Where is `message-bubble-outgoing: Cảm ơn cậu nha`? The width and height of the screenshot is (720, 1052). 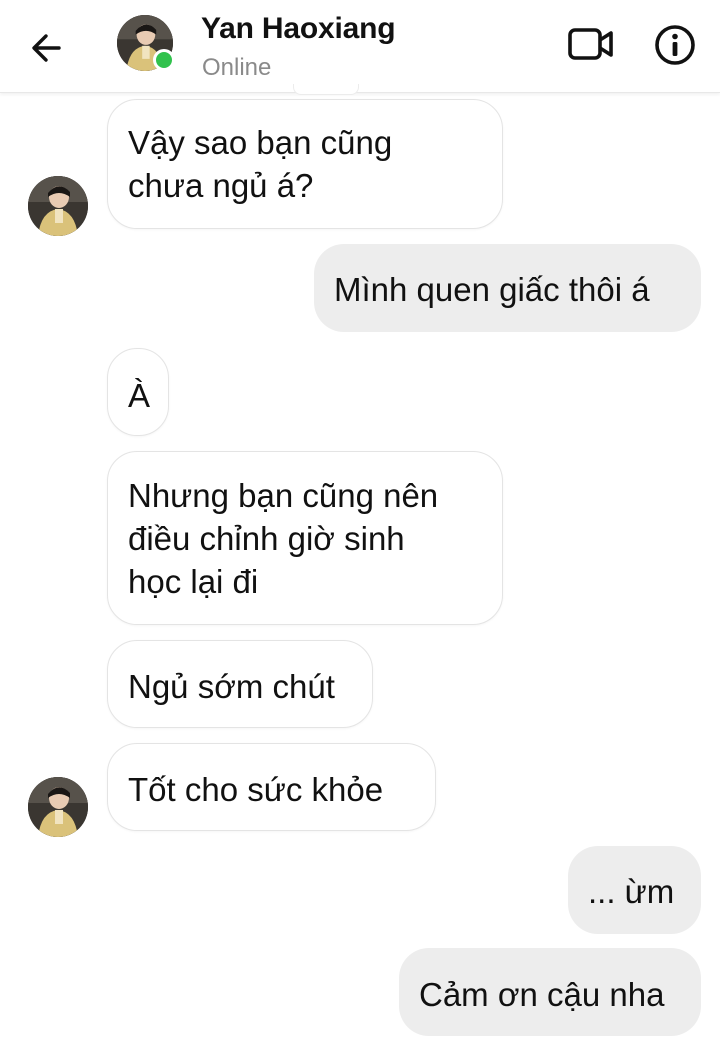
message-bubble-outgoing: Cảm ơn cậu nha is located at coordinates (550, 992).